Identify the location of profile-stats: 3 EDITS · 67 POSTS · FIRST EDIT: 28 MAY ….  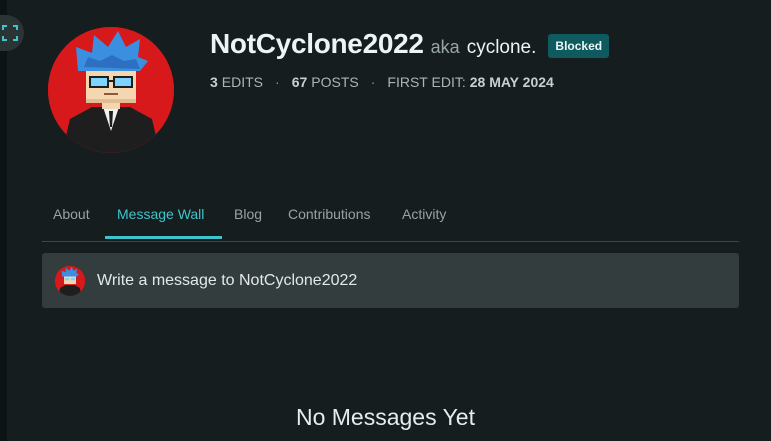
(384, 82).